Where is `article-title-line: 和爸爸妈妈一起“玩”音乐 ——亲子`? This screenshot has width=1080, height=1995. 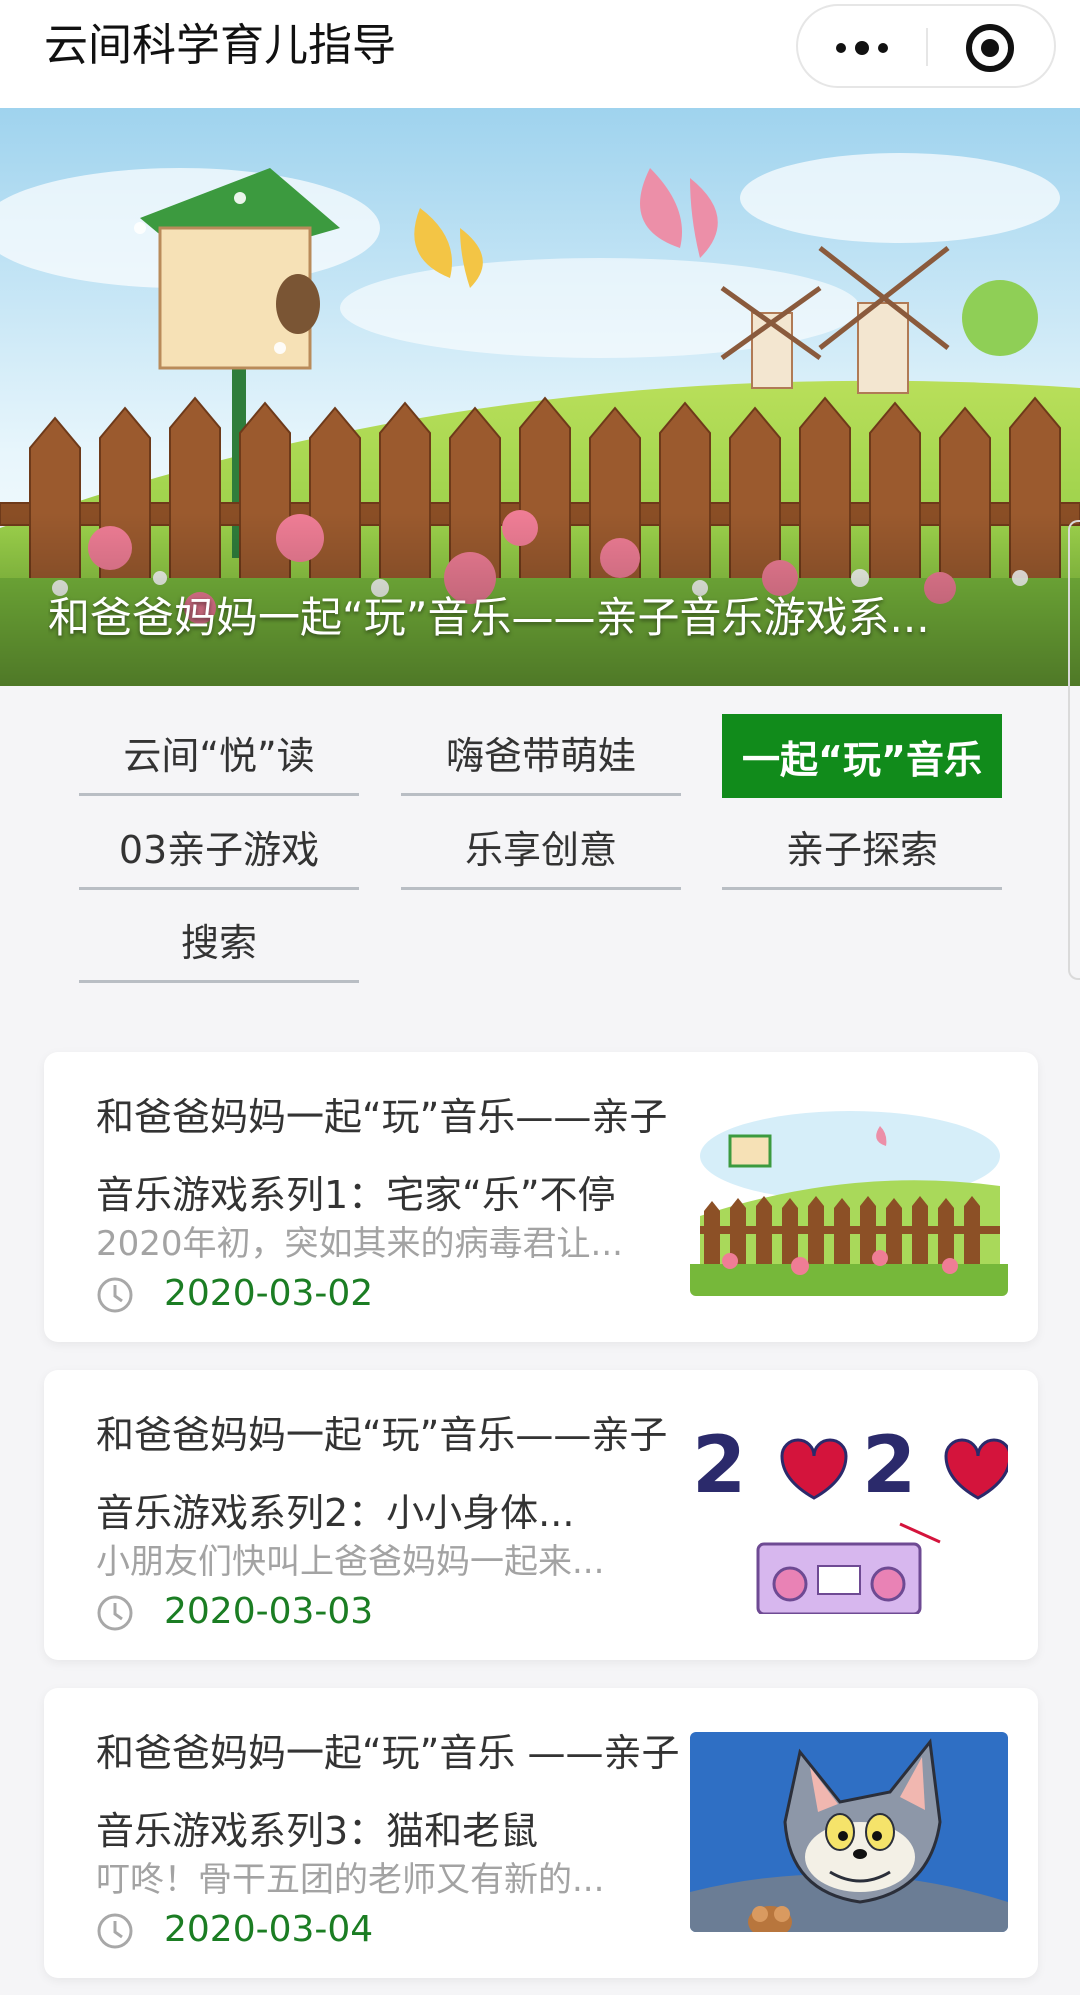
article-title-line: 和爸爸妈妈一起“玩”音乐 ——亲子 is located at coordinates (388, 1753).